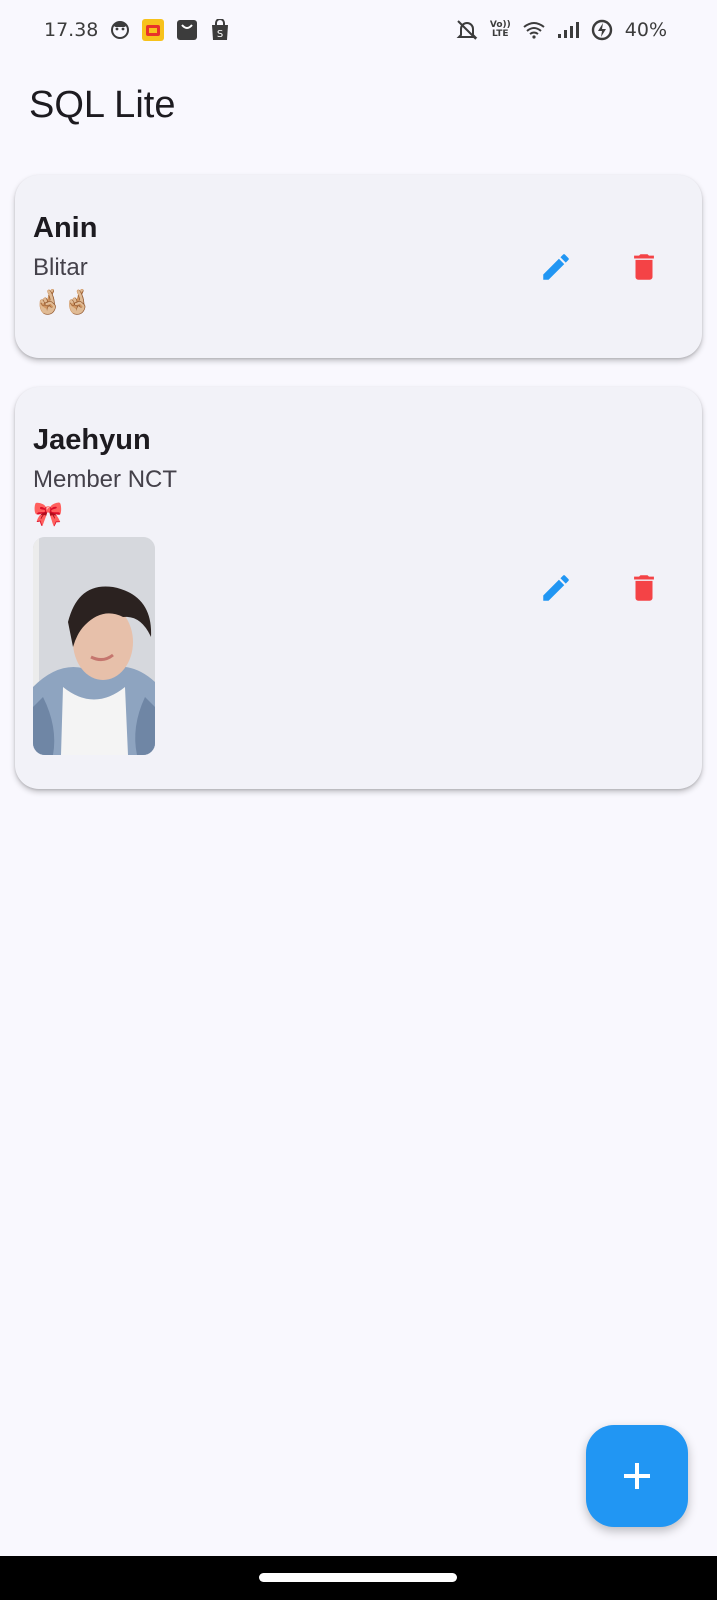  Describe the element at coordinates (92, 440) in the screenshot. I see `item-name: Jaehyun` at that location.